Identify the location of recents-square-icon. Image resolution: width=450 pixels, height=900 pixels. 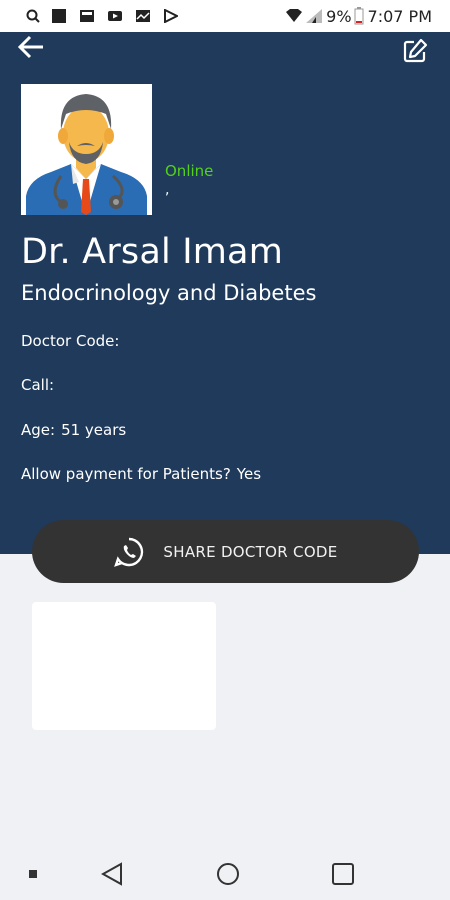
(343, 874).